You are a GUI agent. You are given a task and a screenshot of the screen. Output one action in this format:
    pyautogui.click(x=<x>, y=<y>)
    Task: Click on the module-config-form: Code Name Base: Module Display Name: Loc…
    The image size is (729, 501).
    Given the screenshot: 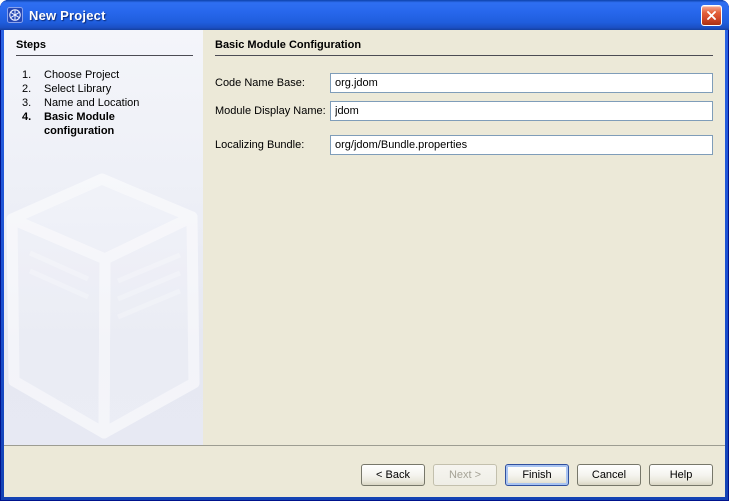 What is the action you would take?
    pyautogui.click(x=464, y=114)
    